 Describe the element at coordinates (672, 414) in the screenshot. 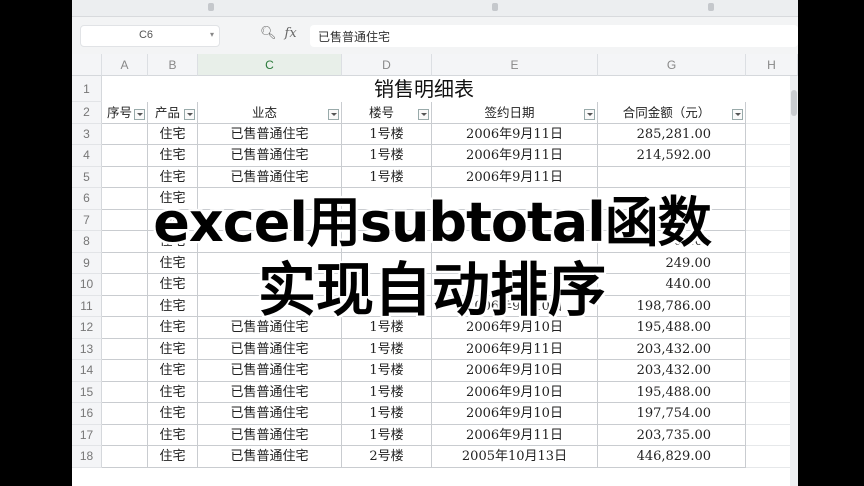

I see `table-cell: 197,754.00` at that location.